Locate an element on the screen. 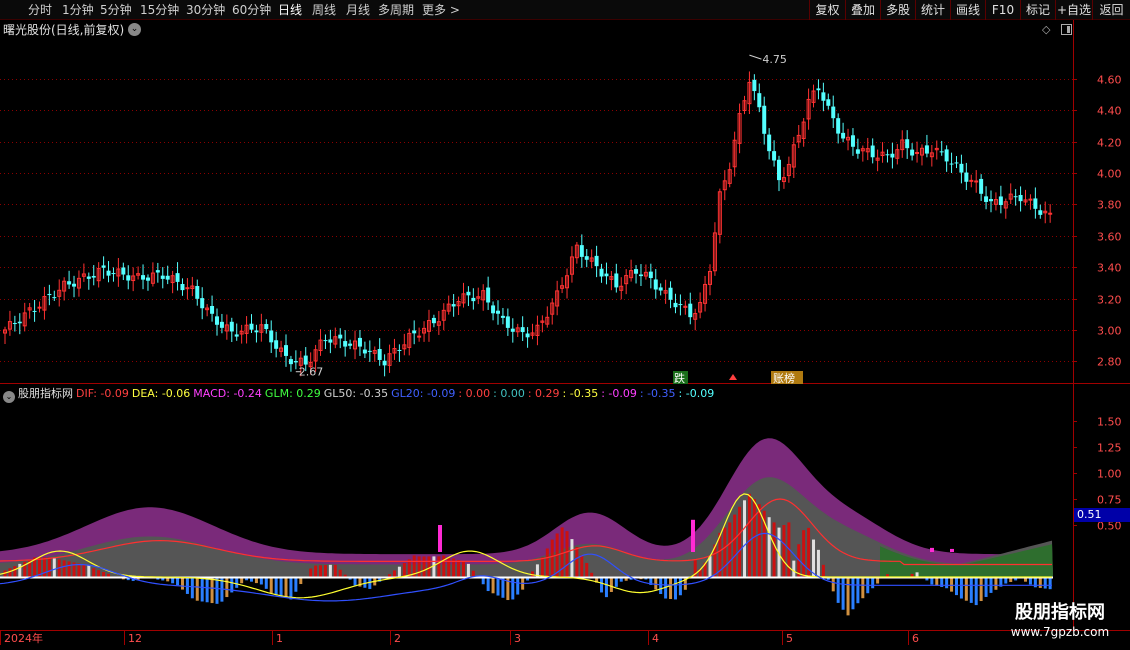 The width and height of the screenshot is (1130, 650). marker-down-label: 跌 is located at coordinates (679, 378).